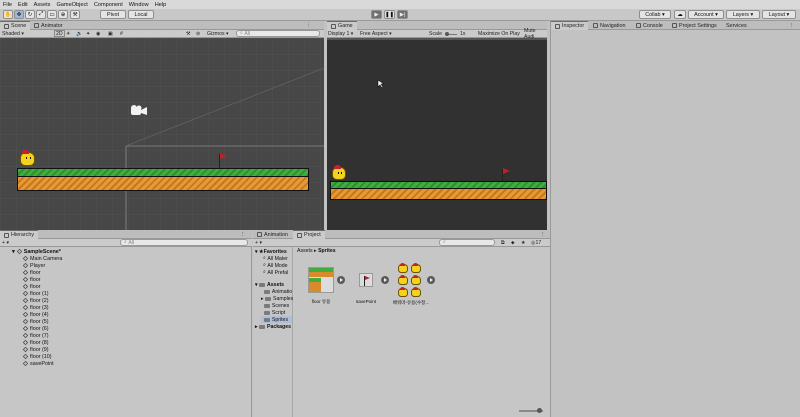 The image size is (800, 417). I want to click on scene-search-input: ⌕ All, so click(278, 33).